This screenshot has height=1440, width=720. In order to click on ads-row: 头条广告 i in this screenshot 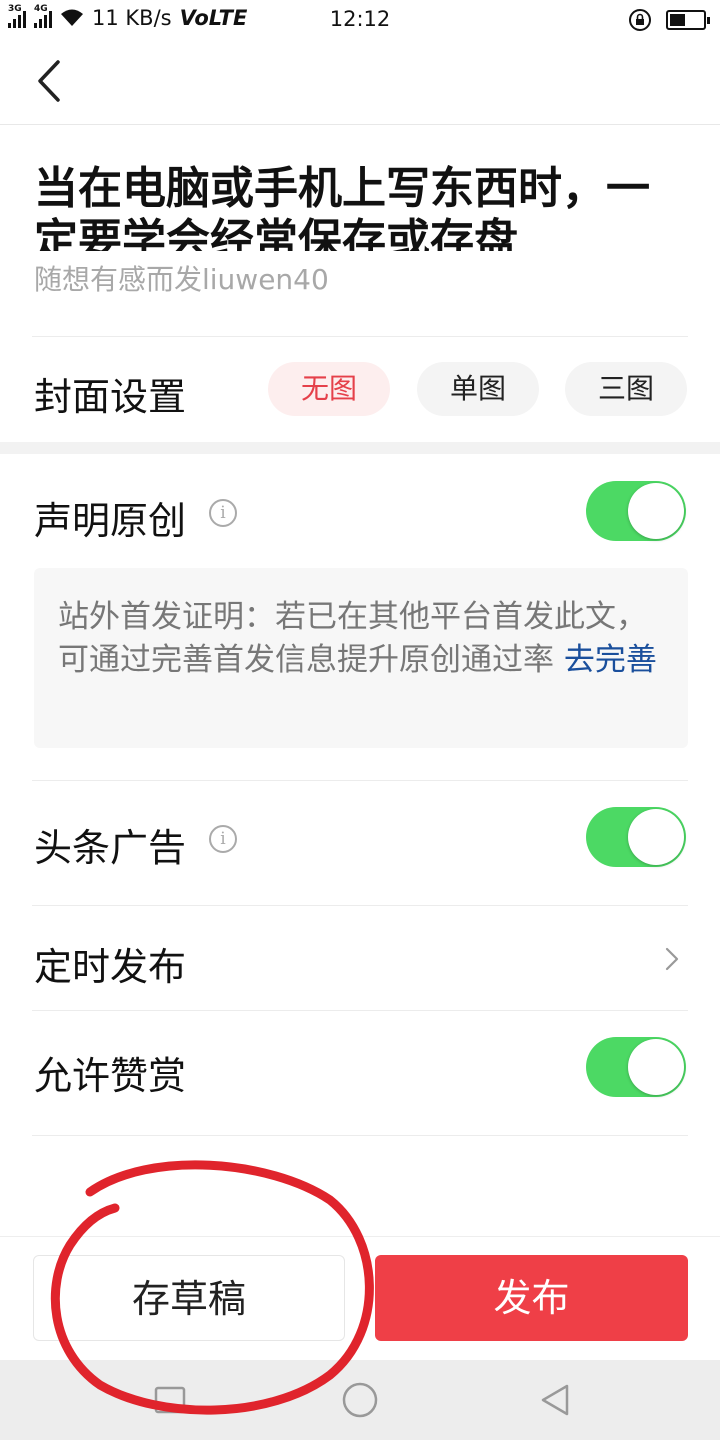, I will do `click(360, 843)`.